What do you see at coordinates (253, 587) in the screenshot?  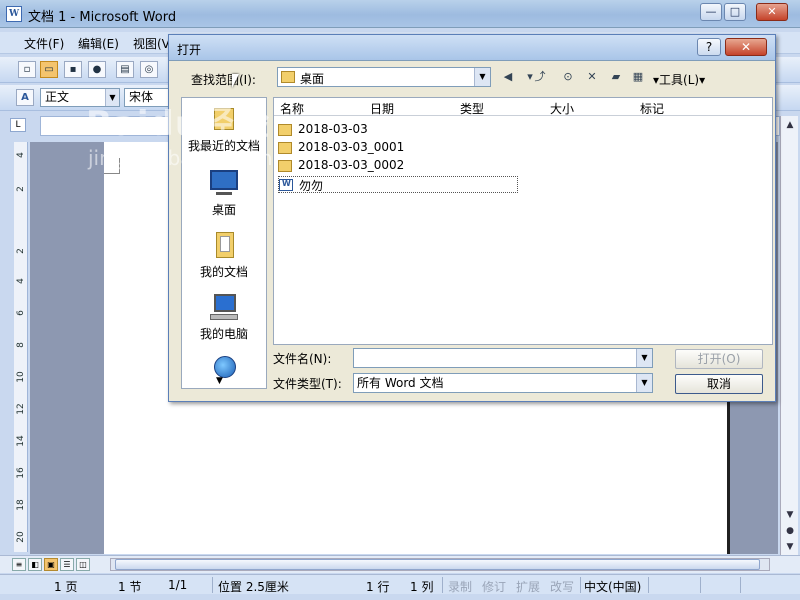 I see `status-position: 位置 2.5厘米` at bounding box center [253, 587].